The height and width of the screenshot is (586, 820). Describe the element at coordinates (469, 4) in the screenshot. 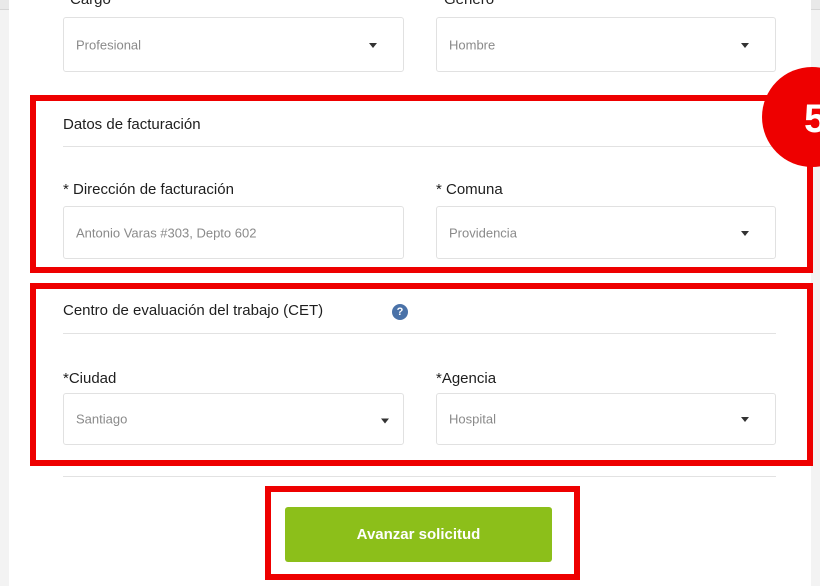

I see `genero-label: Género` at that location.